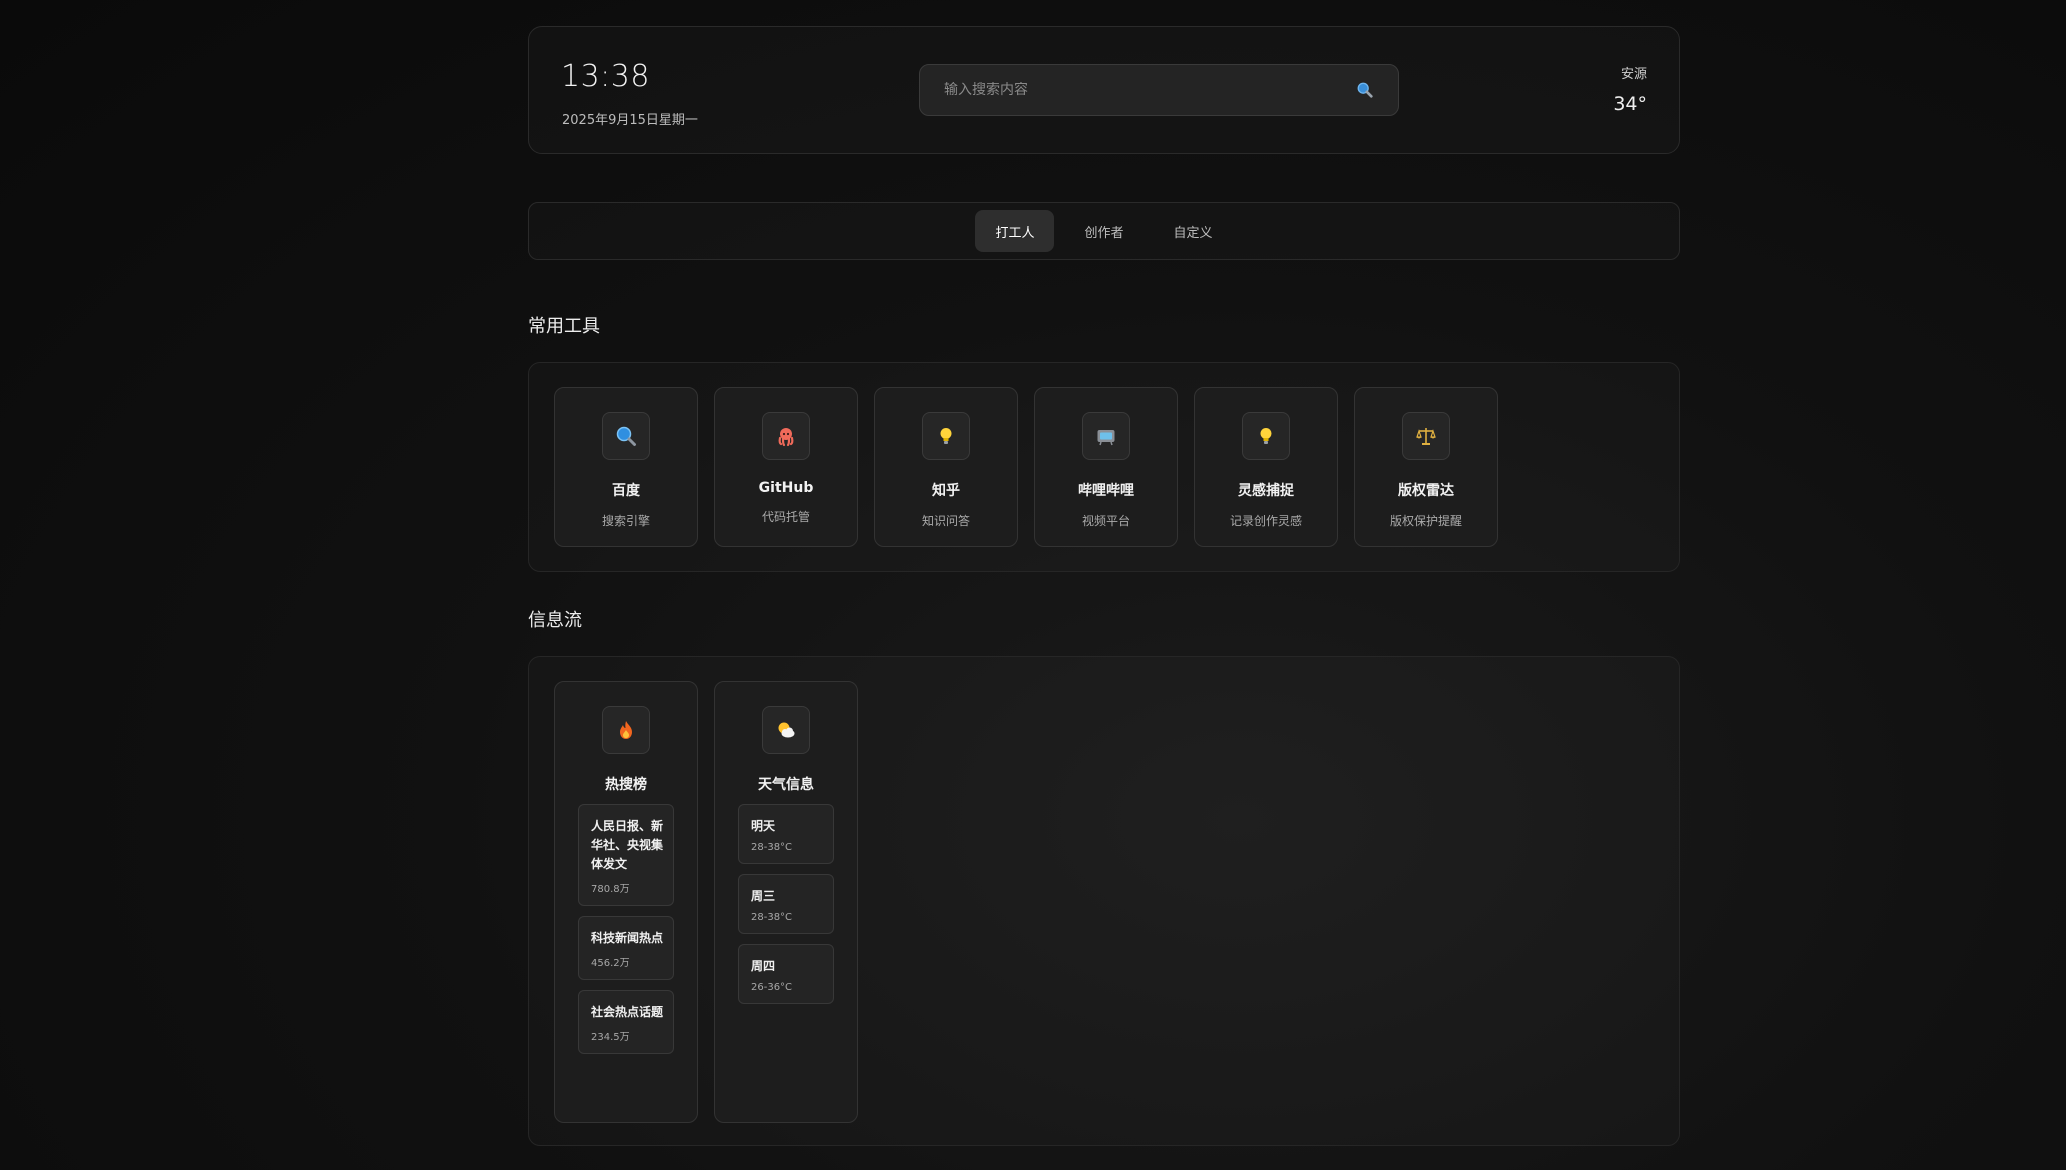 The image size is (2066, 1170). I want to click on tool-name: 灵感捕捉, so click(1266, 491).